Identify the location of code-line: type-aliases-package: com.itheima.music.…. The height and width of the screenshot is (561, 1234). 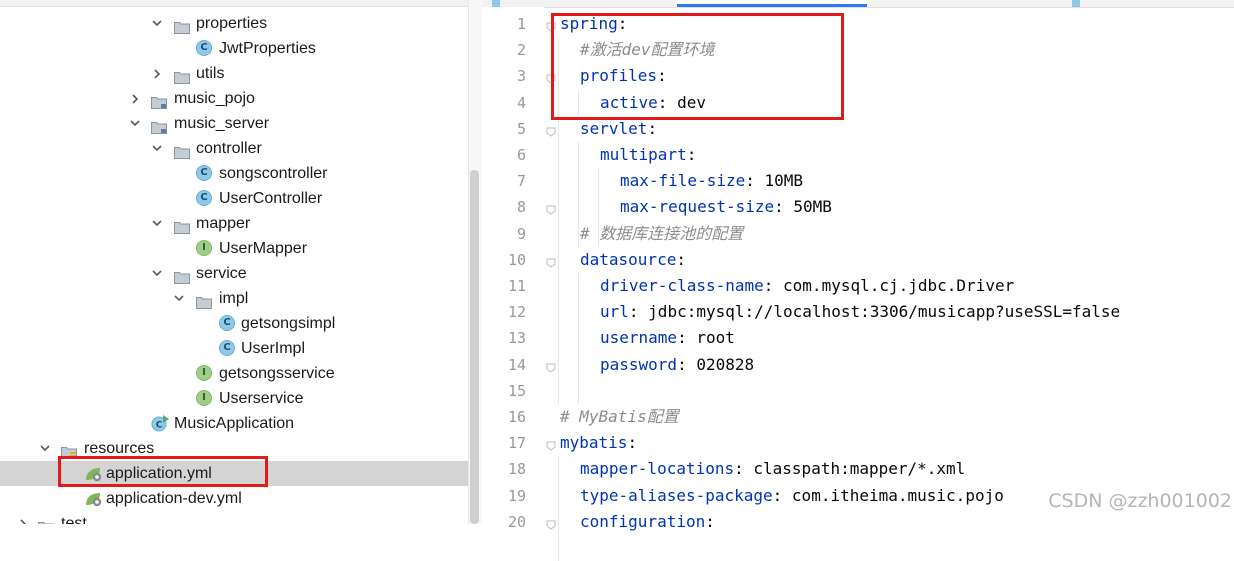
(792, 496).